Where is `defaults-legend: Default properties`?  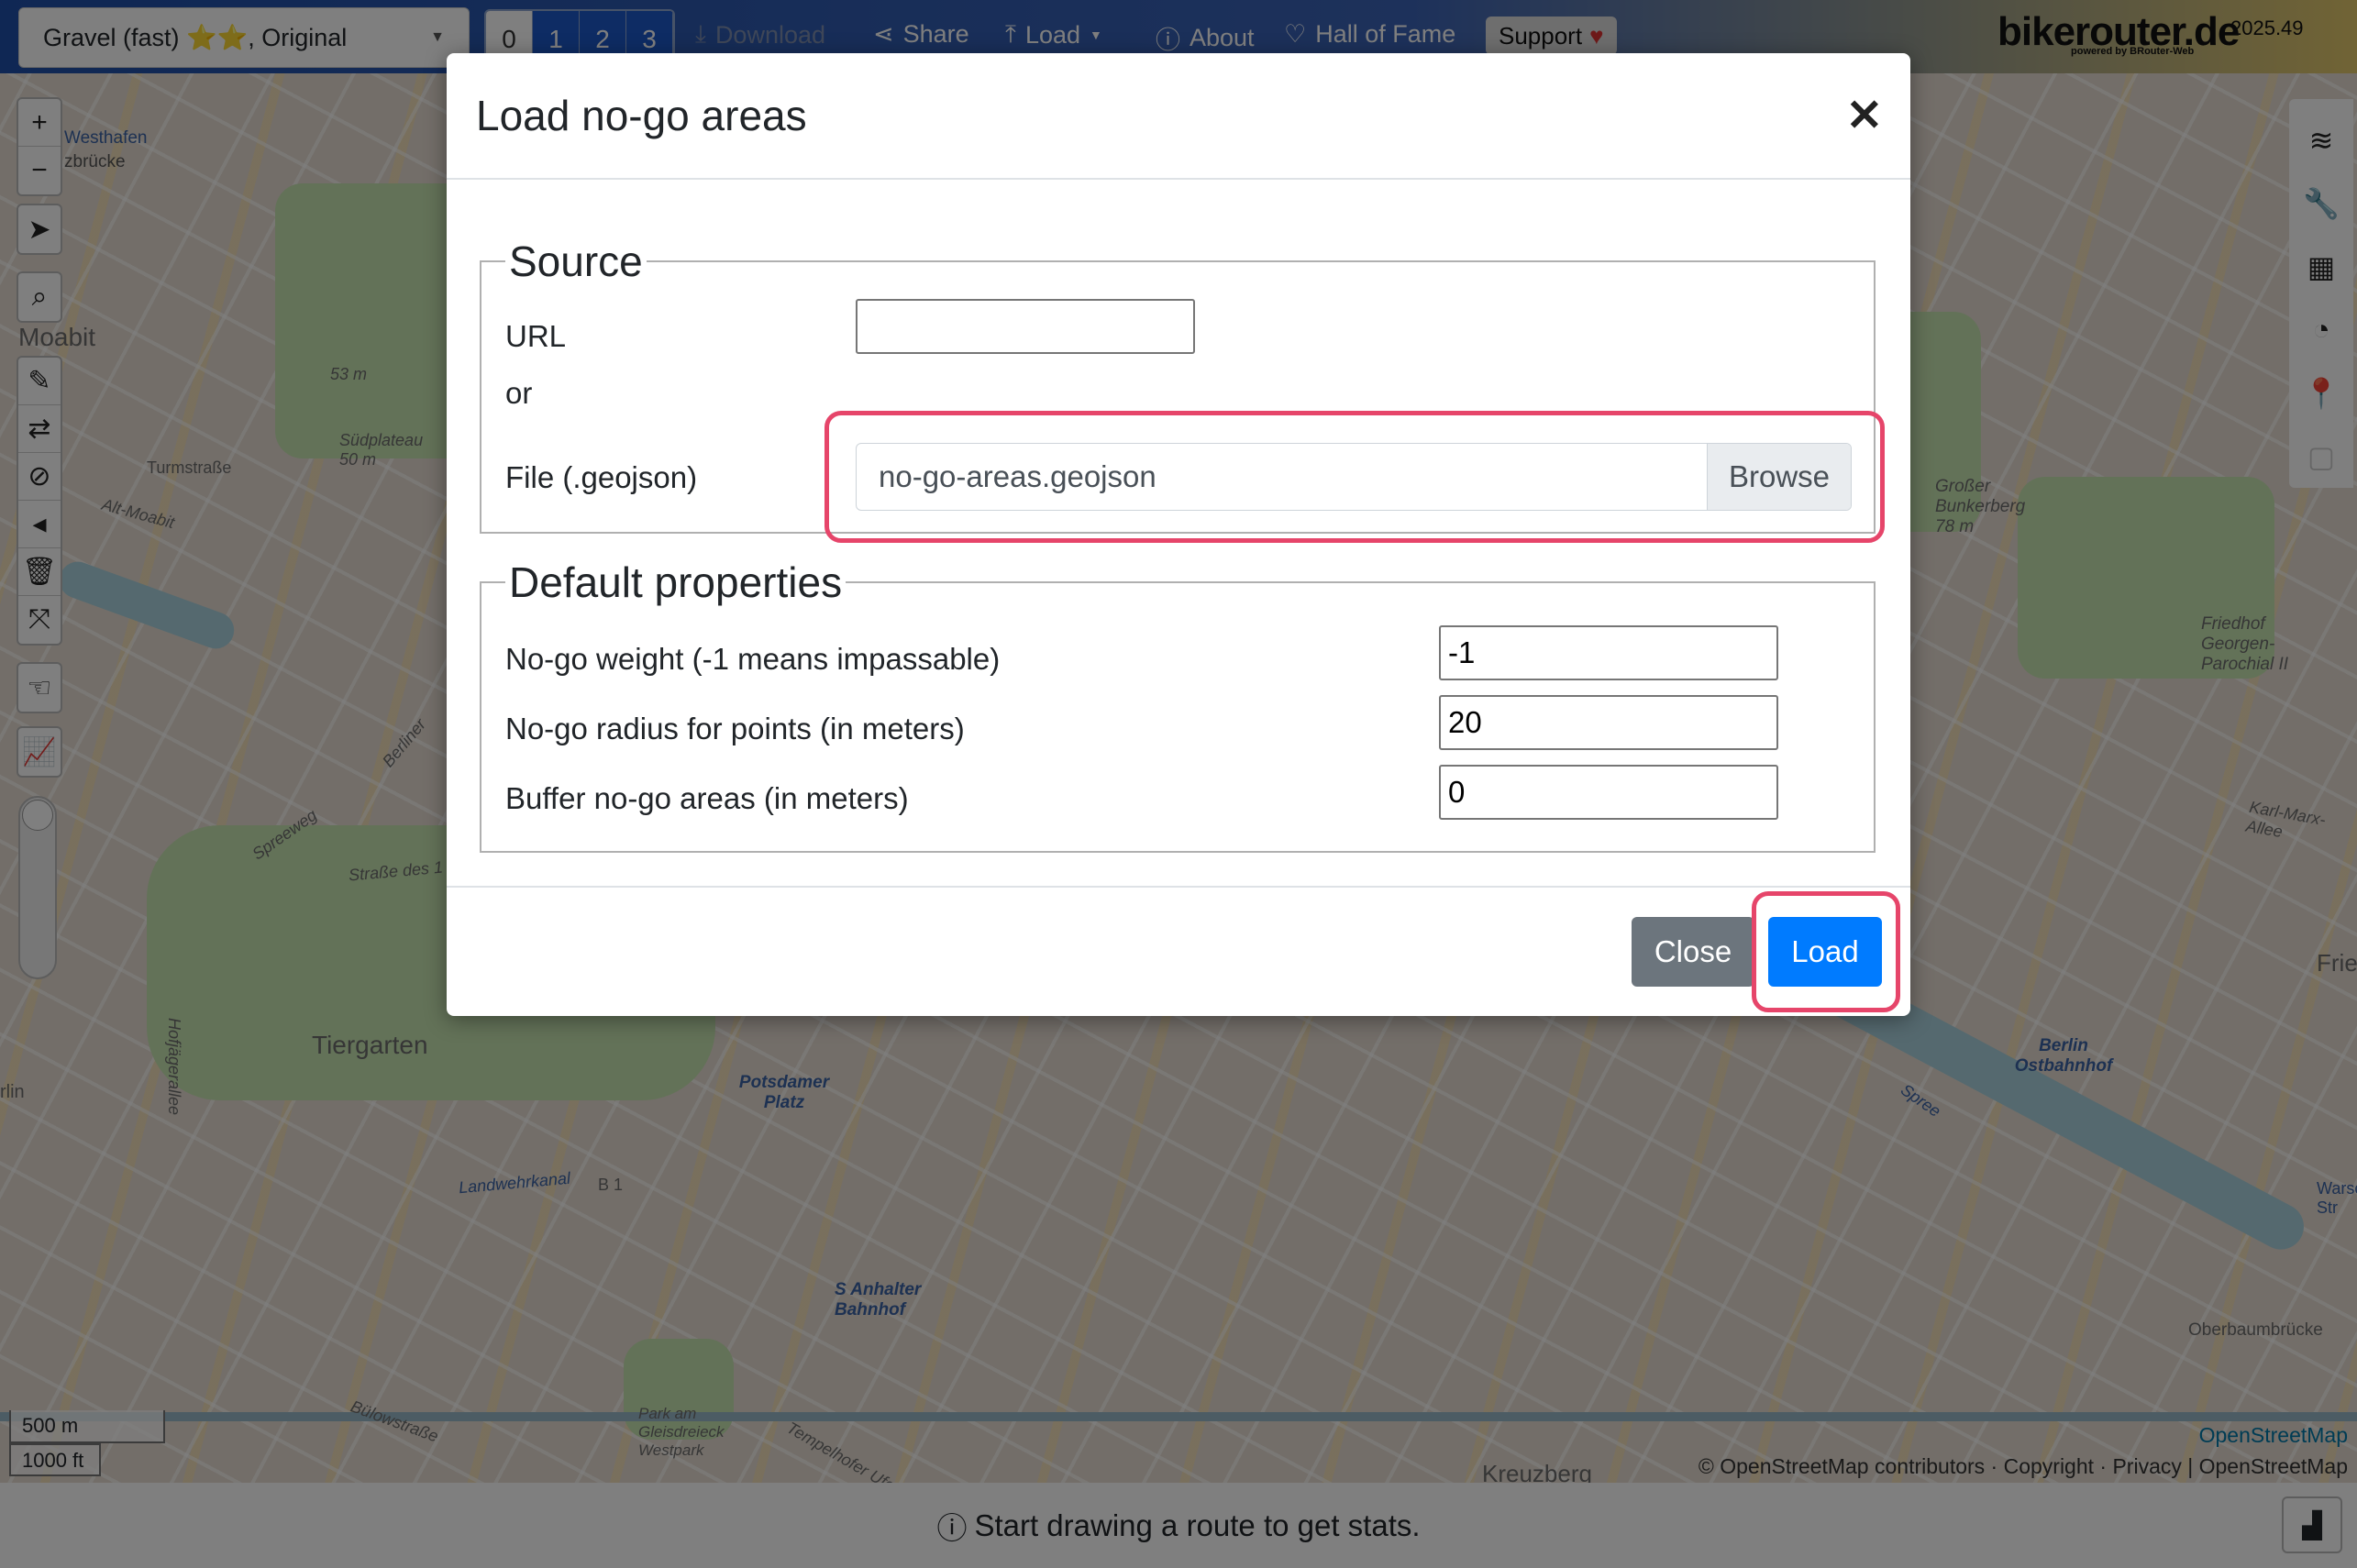
defaults-legend: Default properties is located at coordinates (676, 582).